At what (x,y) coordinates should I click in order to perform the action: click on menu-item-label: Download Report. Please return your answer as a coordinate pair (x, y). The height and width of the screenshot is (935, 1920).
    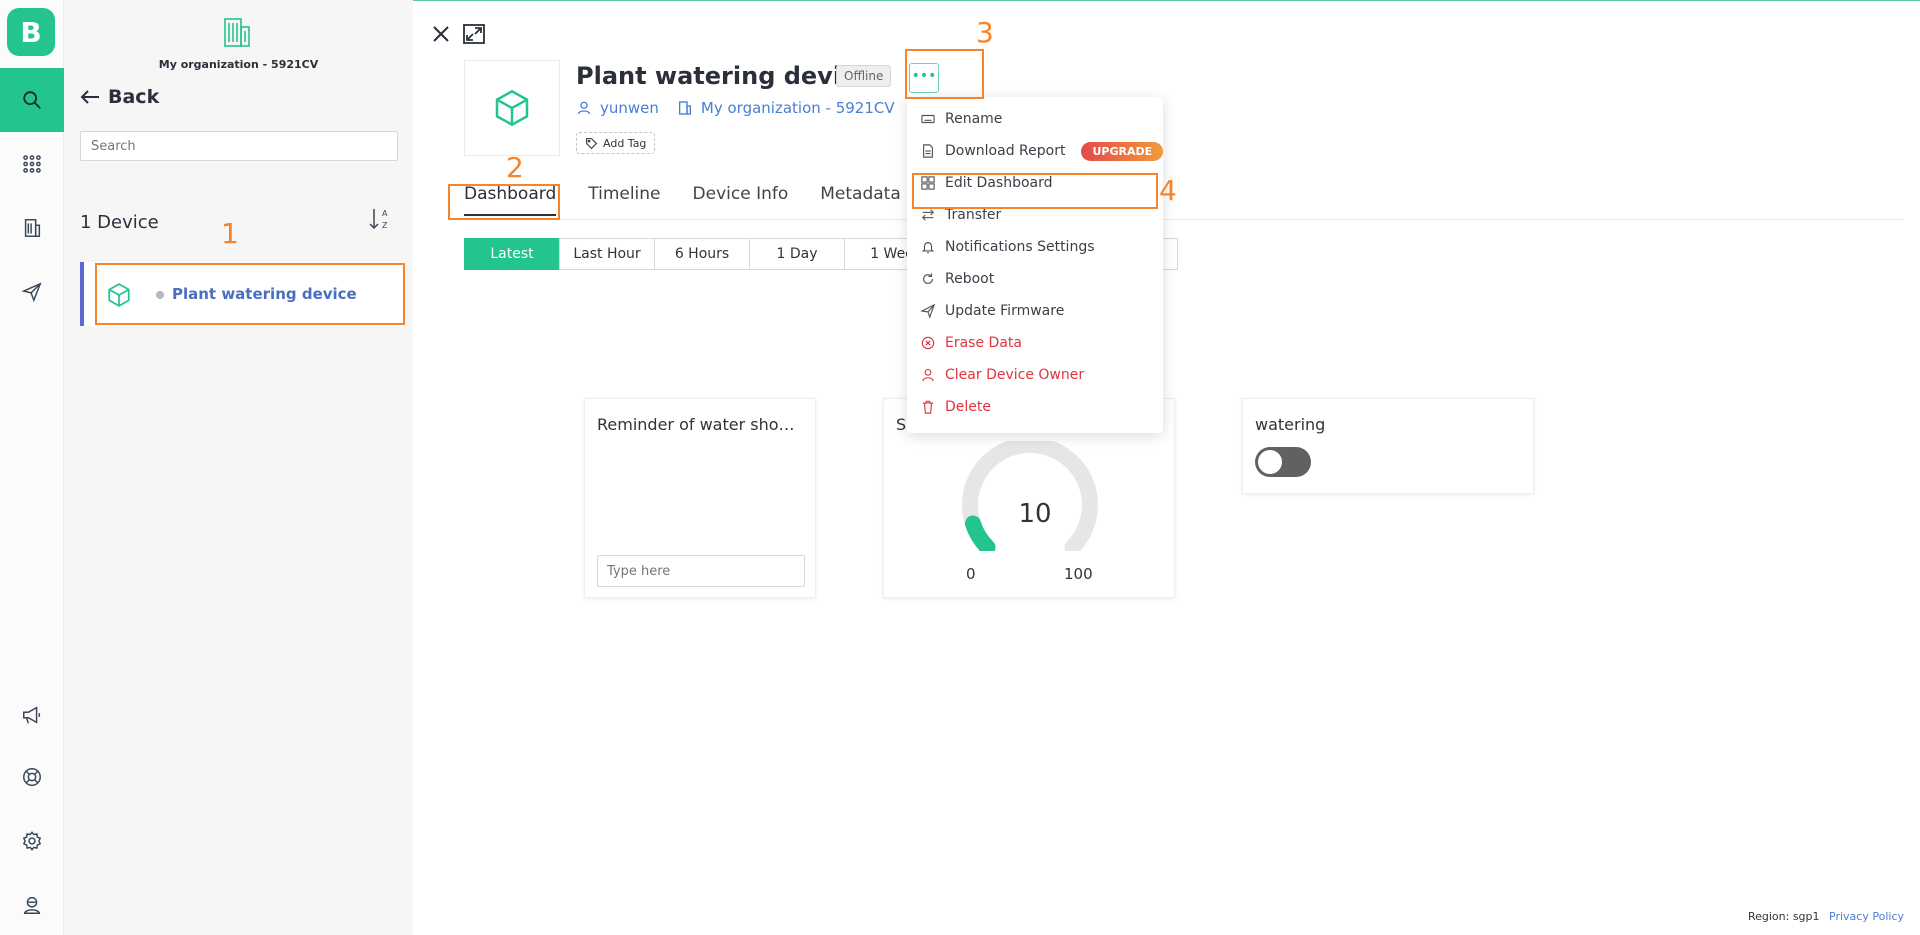
    Looking at the image, I should click on (1005, 151).